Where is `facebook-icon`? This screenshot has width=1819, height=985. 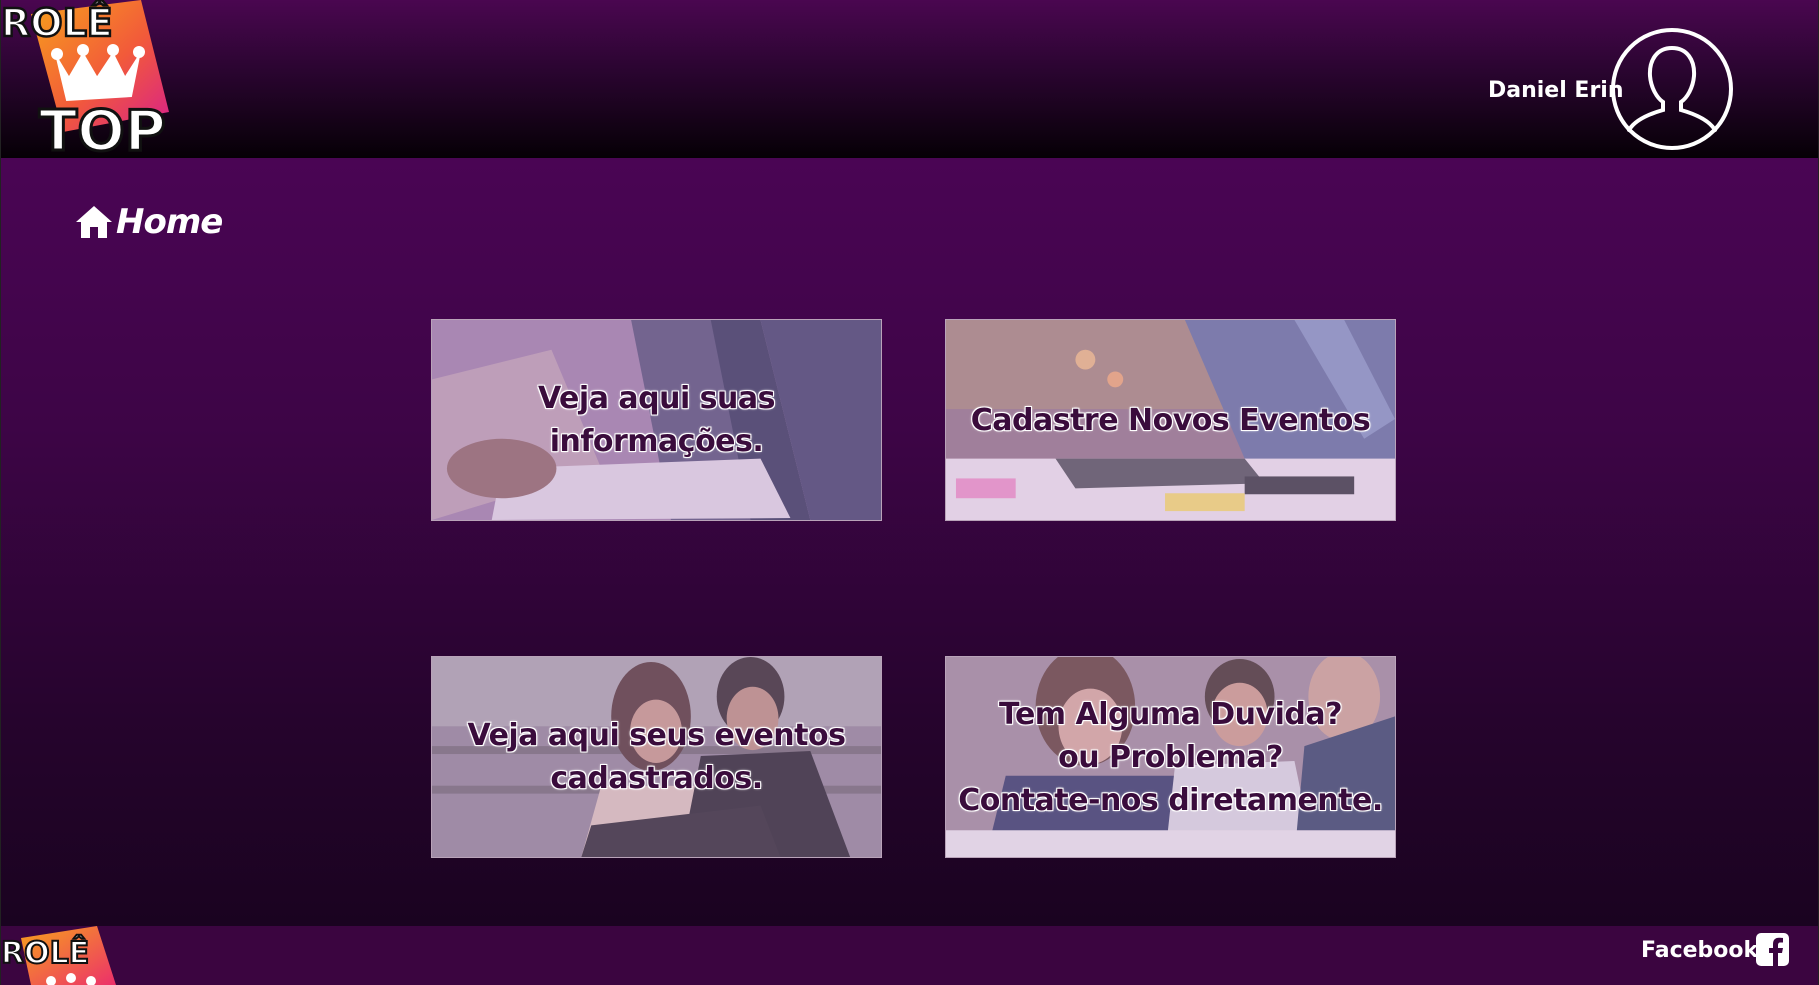 facebook-icon is located at coordinates (1772, 949).